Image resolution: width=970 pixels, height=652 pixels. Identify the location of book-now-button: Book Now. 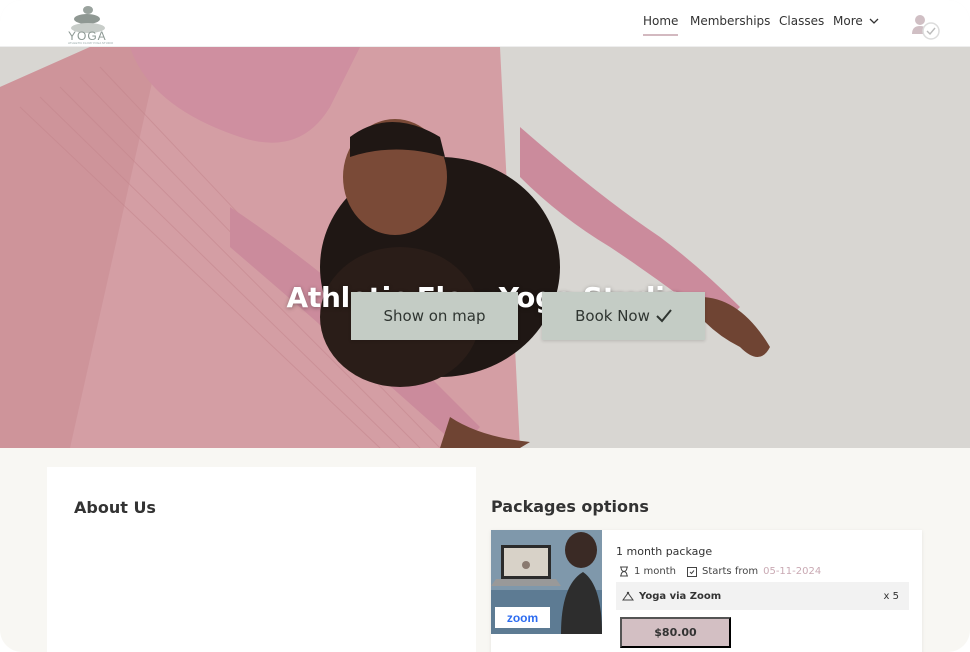
(623, 316).